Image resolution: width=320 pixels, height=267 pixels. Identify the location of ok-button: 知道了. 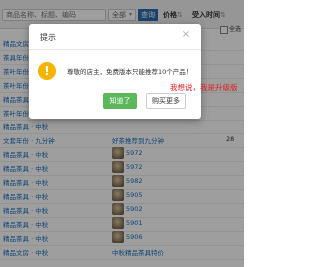
(120, 101).